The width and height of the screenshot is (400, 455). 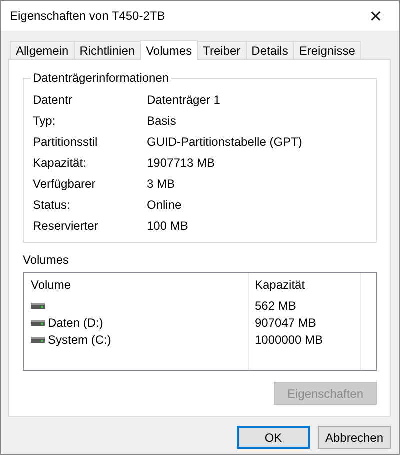 What do you see at coordinates (66, 226) in the screenshot?
I see `field-label: Reservierter` at bounding box center [66, 226].